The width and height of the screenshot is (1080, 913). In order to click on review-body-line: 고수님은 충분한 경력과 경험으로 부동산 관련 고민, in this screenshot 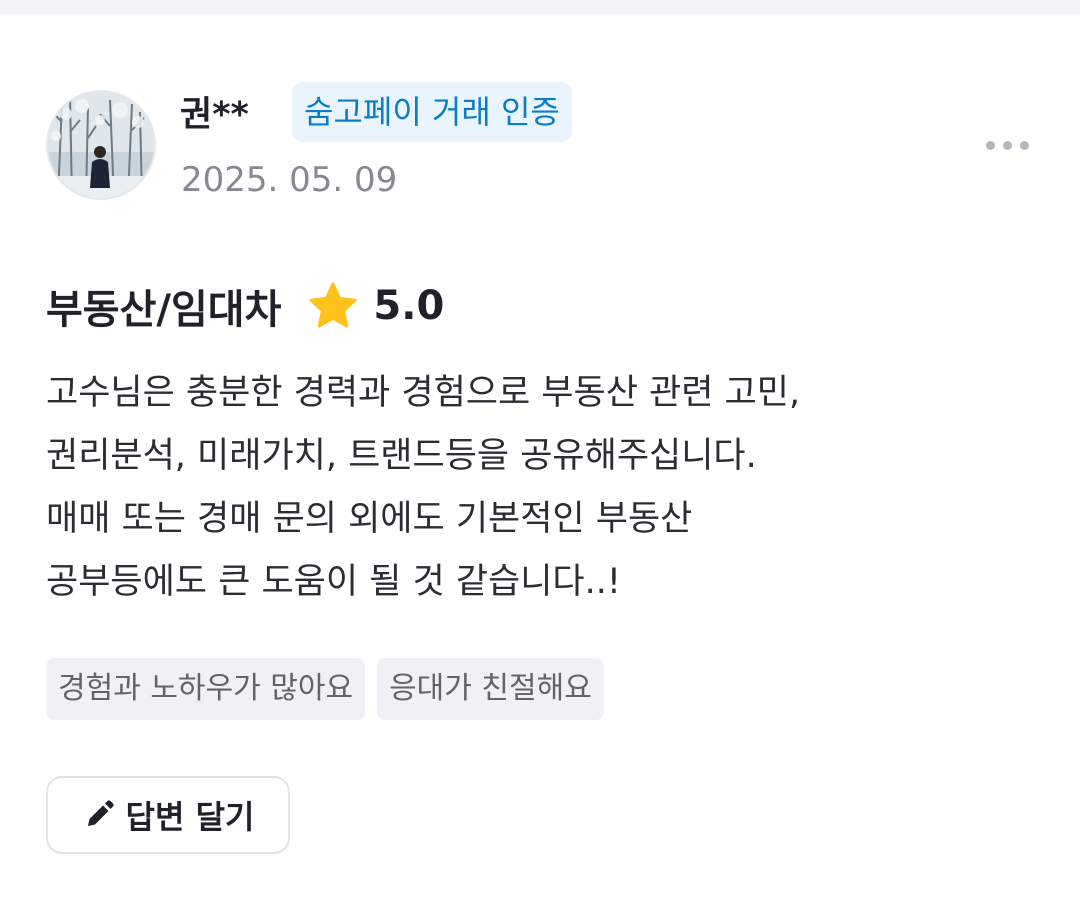, I will do `click(423, 393)`.